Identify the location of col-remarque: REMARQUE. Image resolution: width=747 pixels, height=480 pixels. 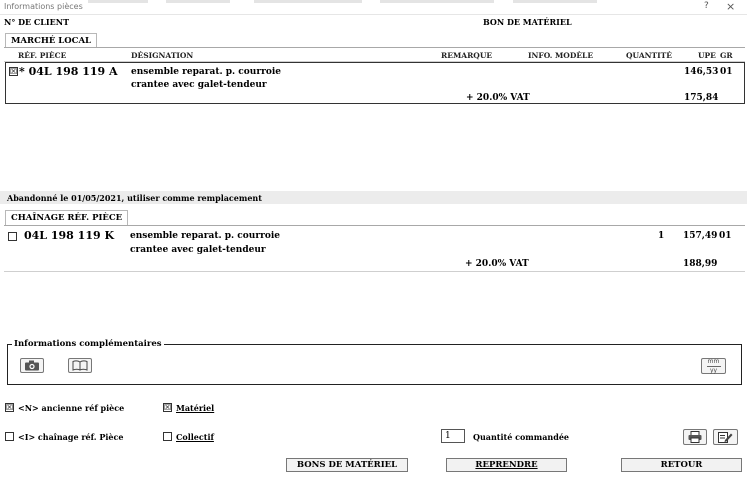
(467, 55).